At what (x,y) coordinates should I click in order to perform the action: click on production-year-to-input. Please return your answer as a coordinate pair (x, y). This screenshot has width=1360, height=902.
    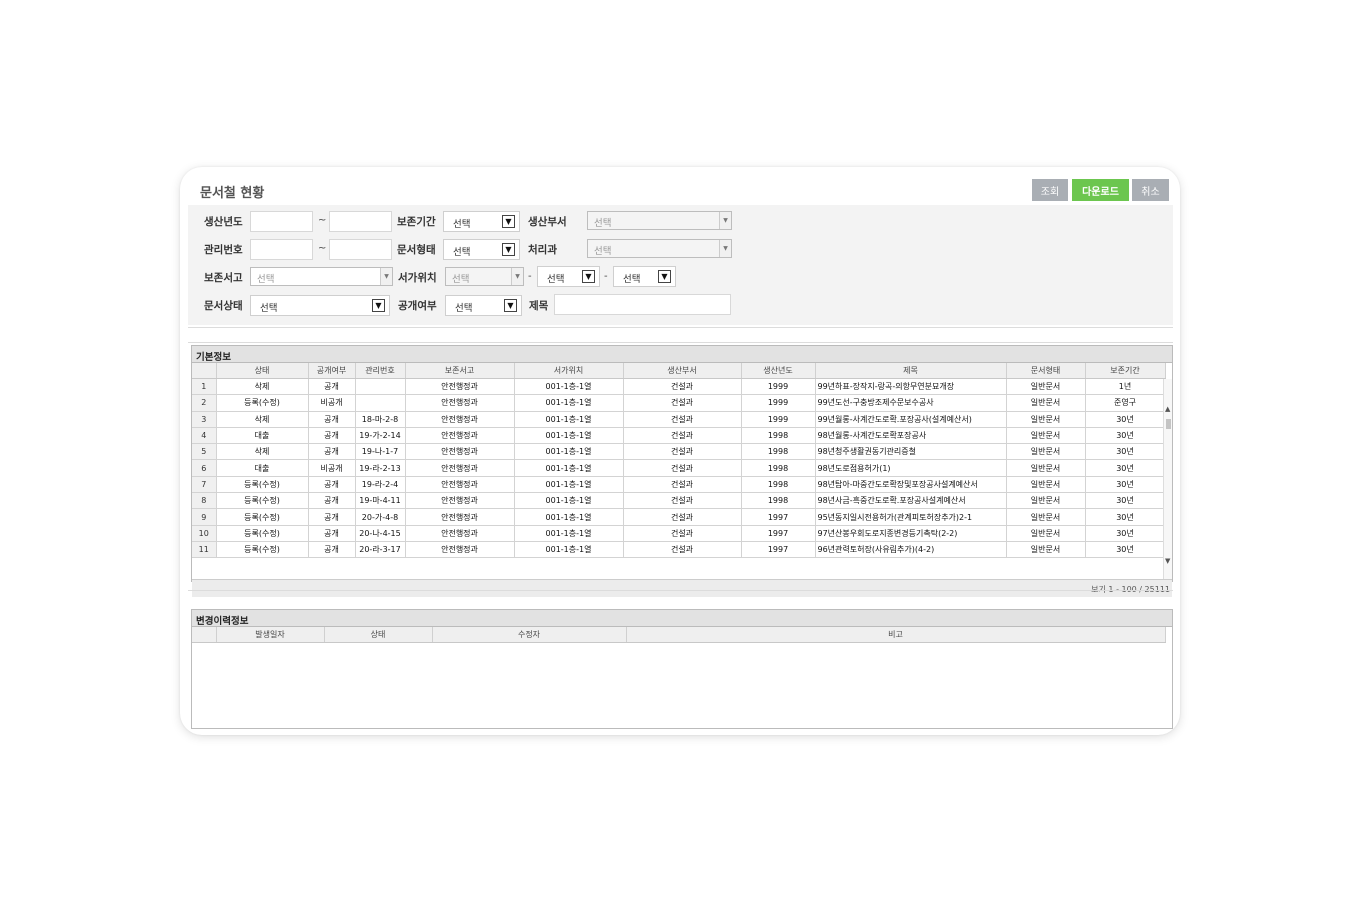
    Looking at the image, I should click on (360, 221).